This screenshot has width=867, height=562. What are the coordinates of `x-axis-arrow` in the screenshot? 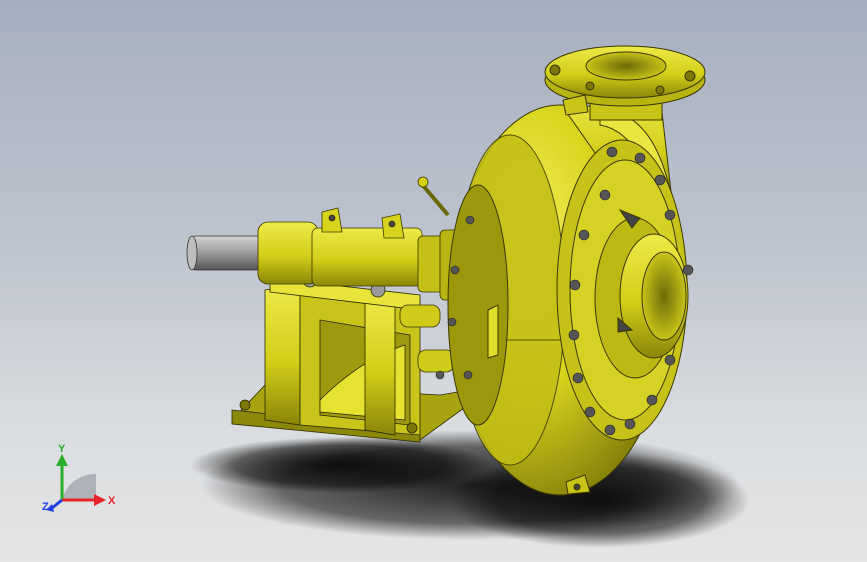 It's located at (100, 500).